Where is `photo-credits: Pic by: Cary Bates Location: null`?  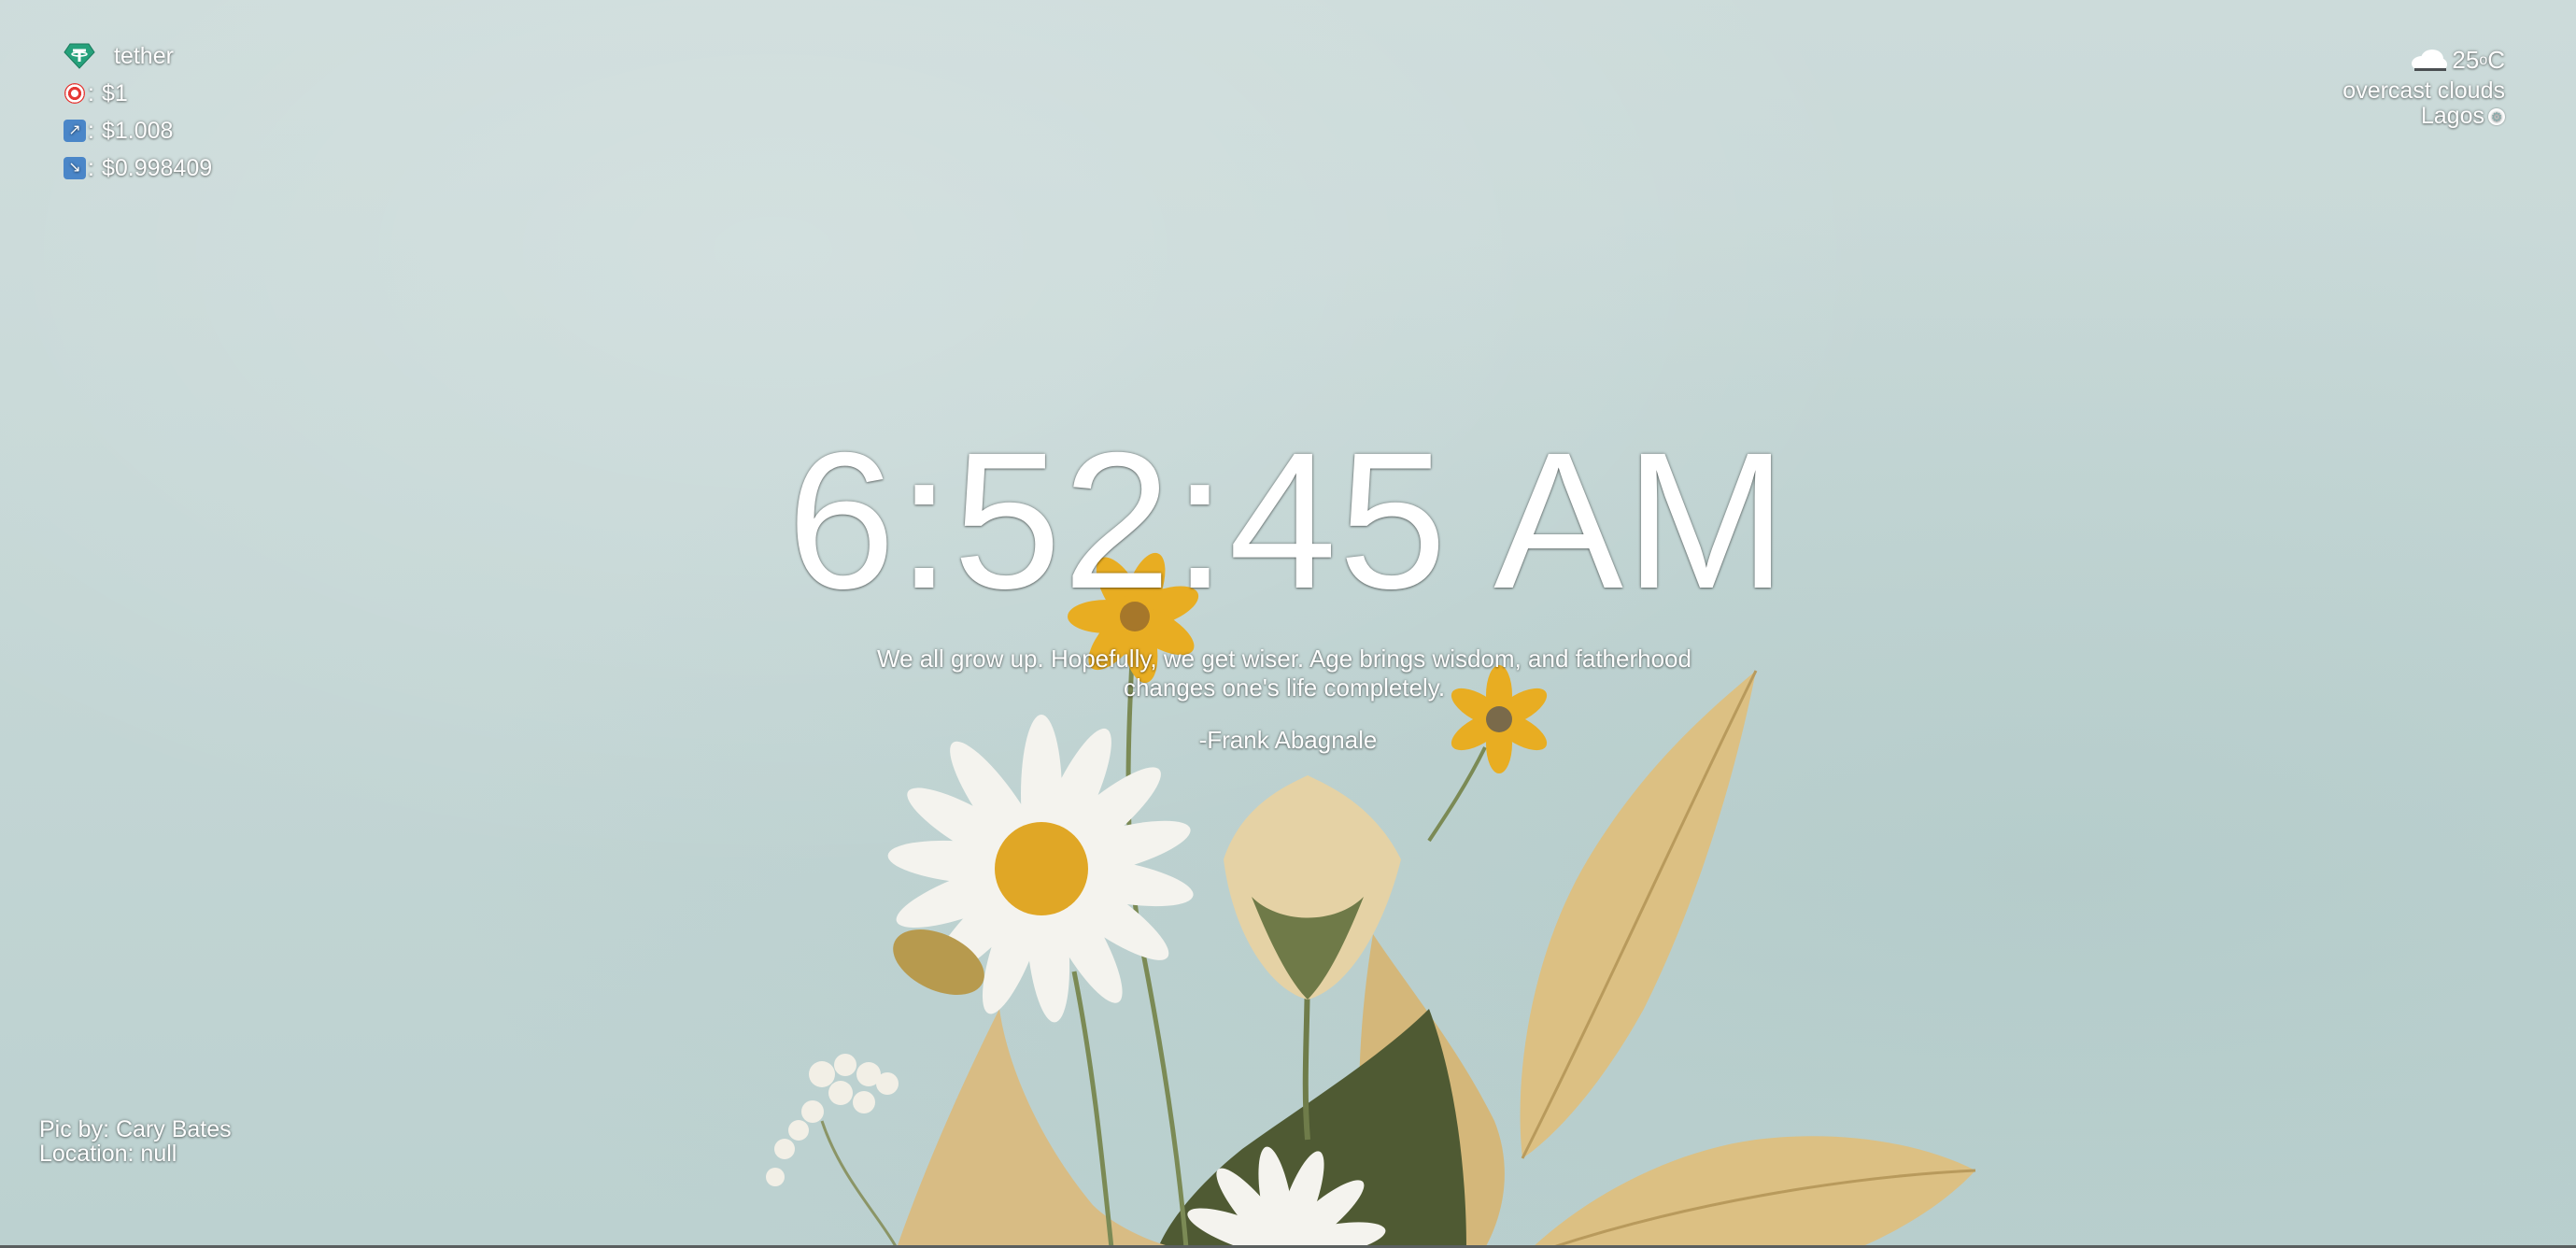
photo-credits: Pic by: Cary Bates Location: null is located at coordinates (135, 1141).